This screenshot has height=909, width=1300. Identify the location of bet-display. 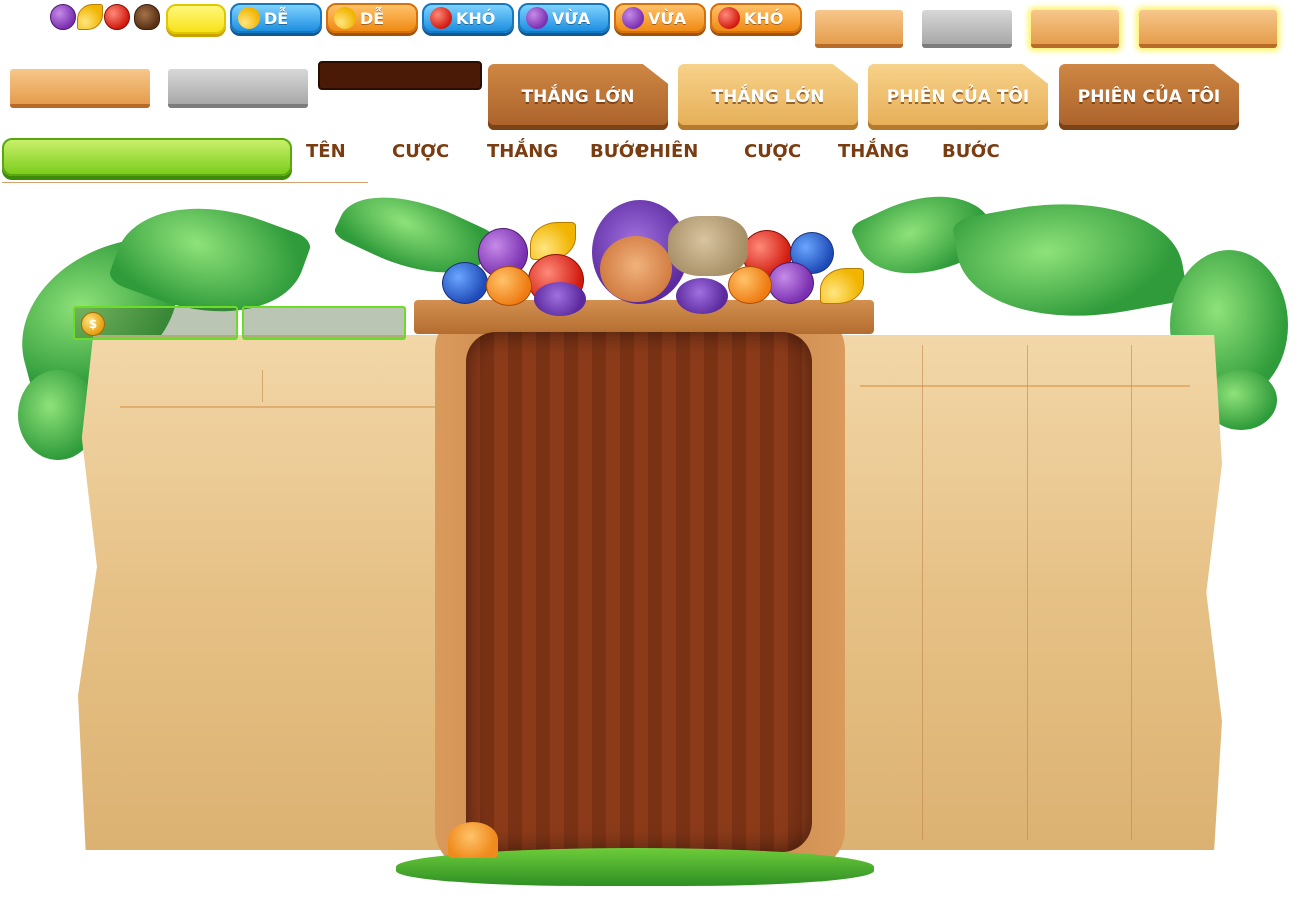
(324, 323).